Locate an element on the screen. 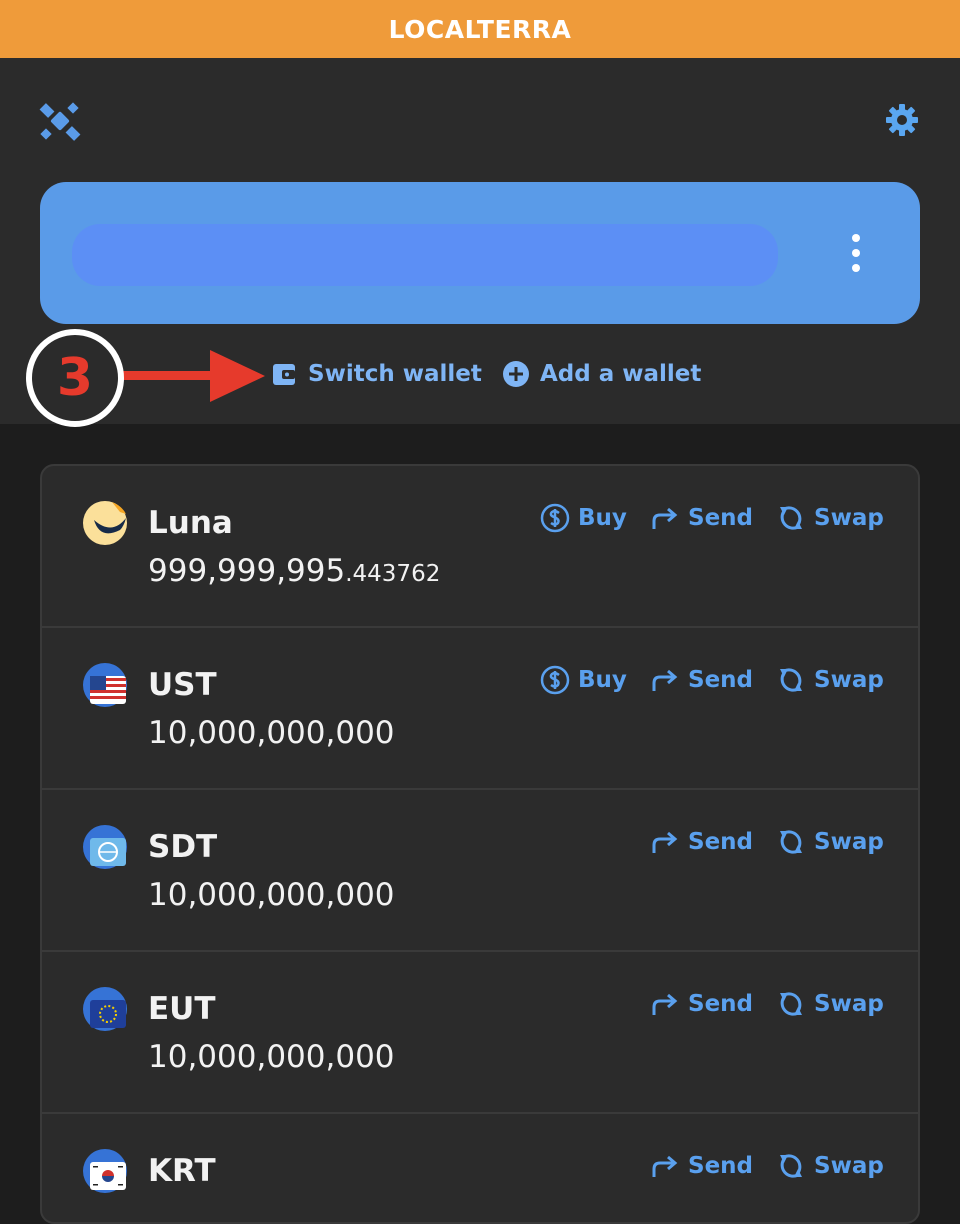 This screenshot has height=1224, width=960. switch-wallet-button: Switch wallet is located at coordinates (376, 374).